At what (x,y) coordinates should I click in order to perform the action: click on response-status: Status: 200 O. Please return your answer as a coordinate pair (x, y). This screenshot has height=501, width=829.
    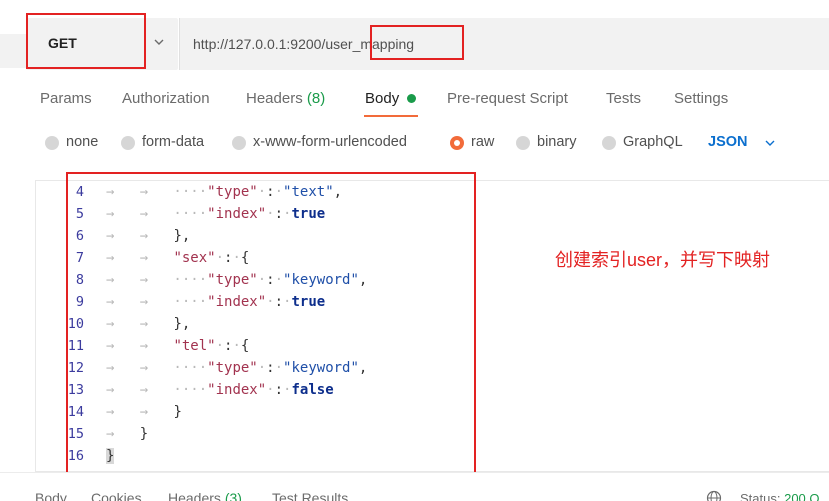
    Looking at the image, I should click on (780, 496).